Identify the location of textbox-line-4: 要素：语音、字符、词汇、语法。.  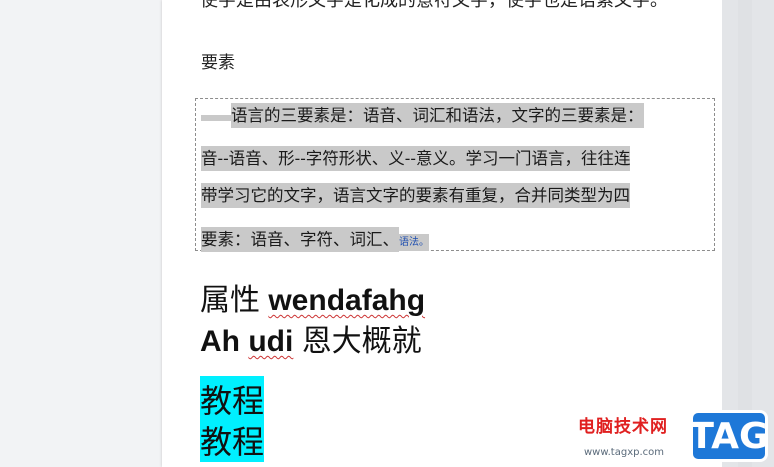
(315, 239).